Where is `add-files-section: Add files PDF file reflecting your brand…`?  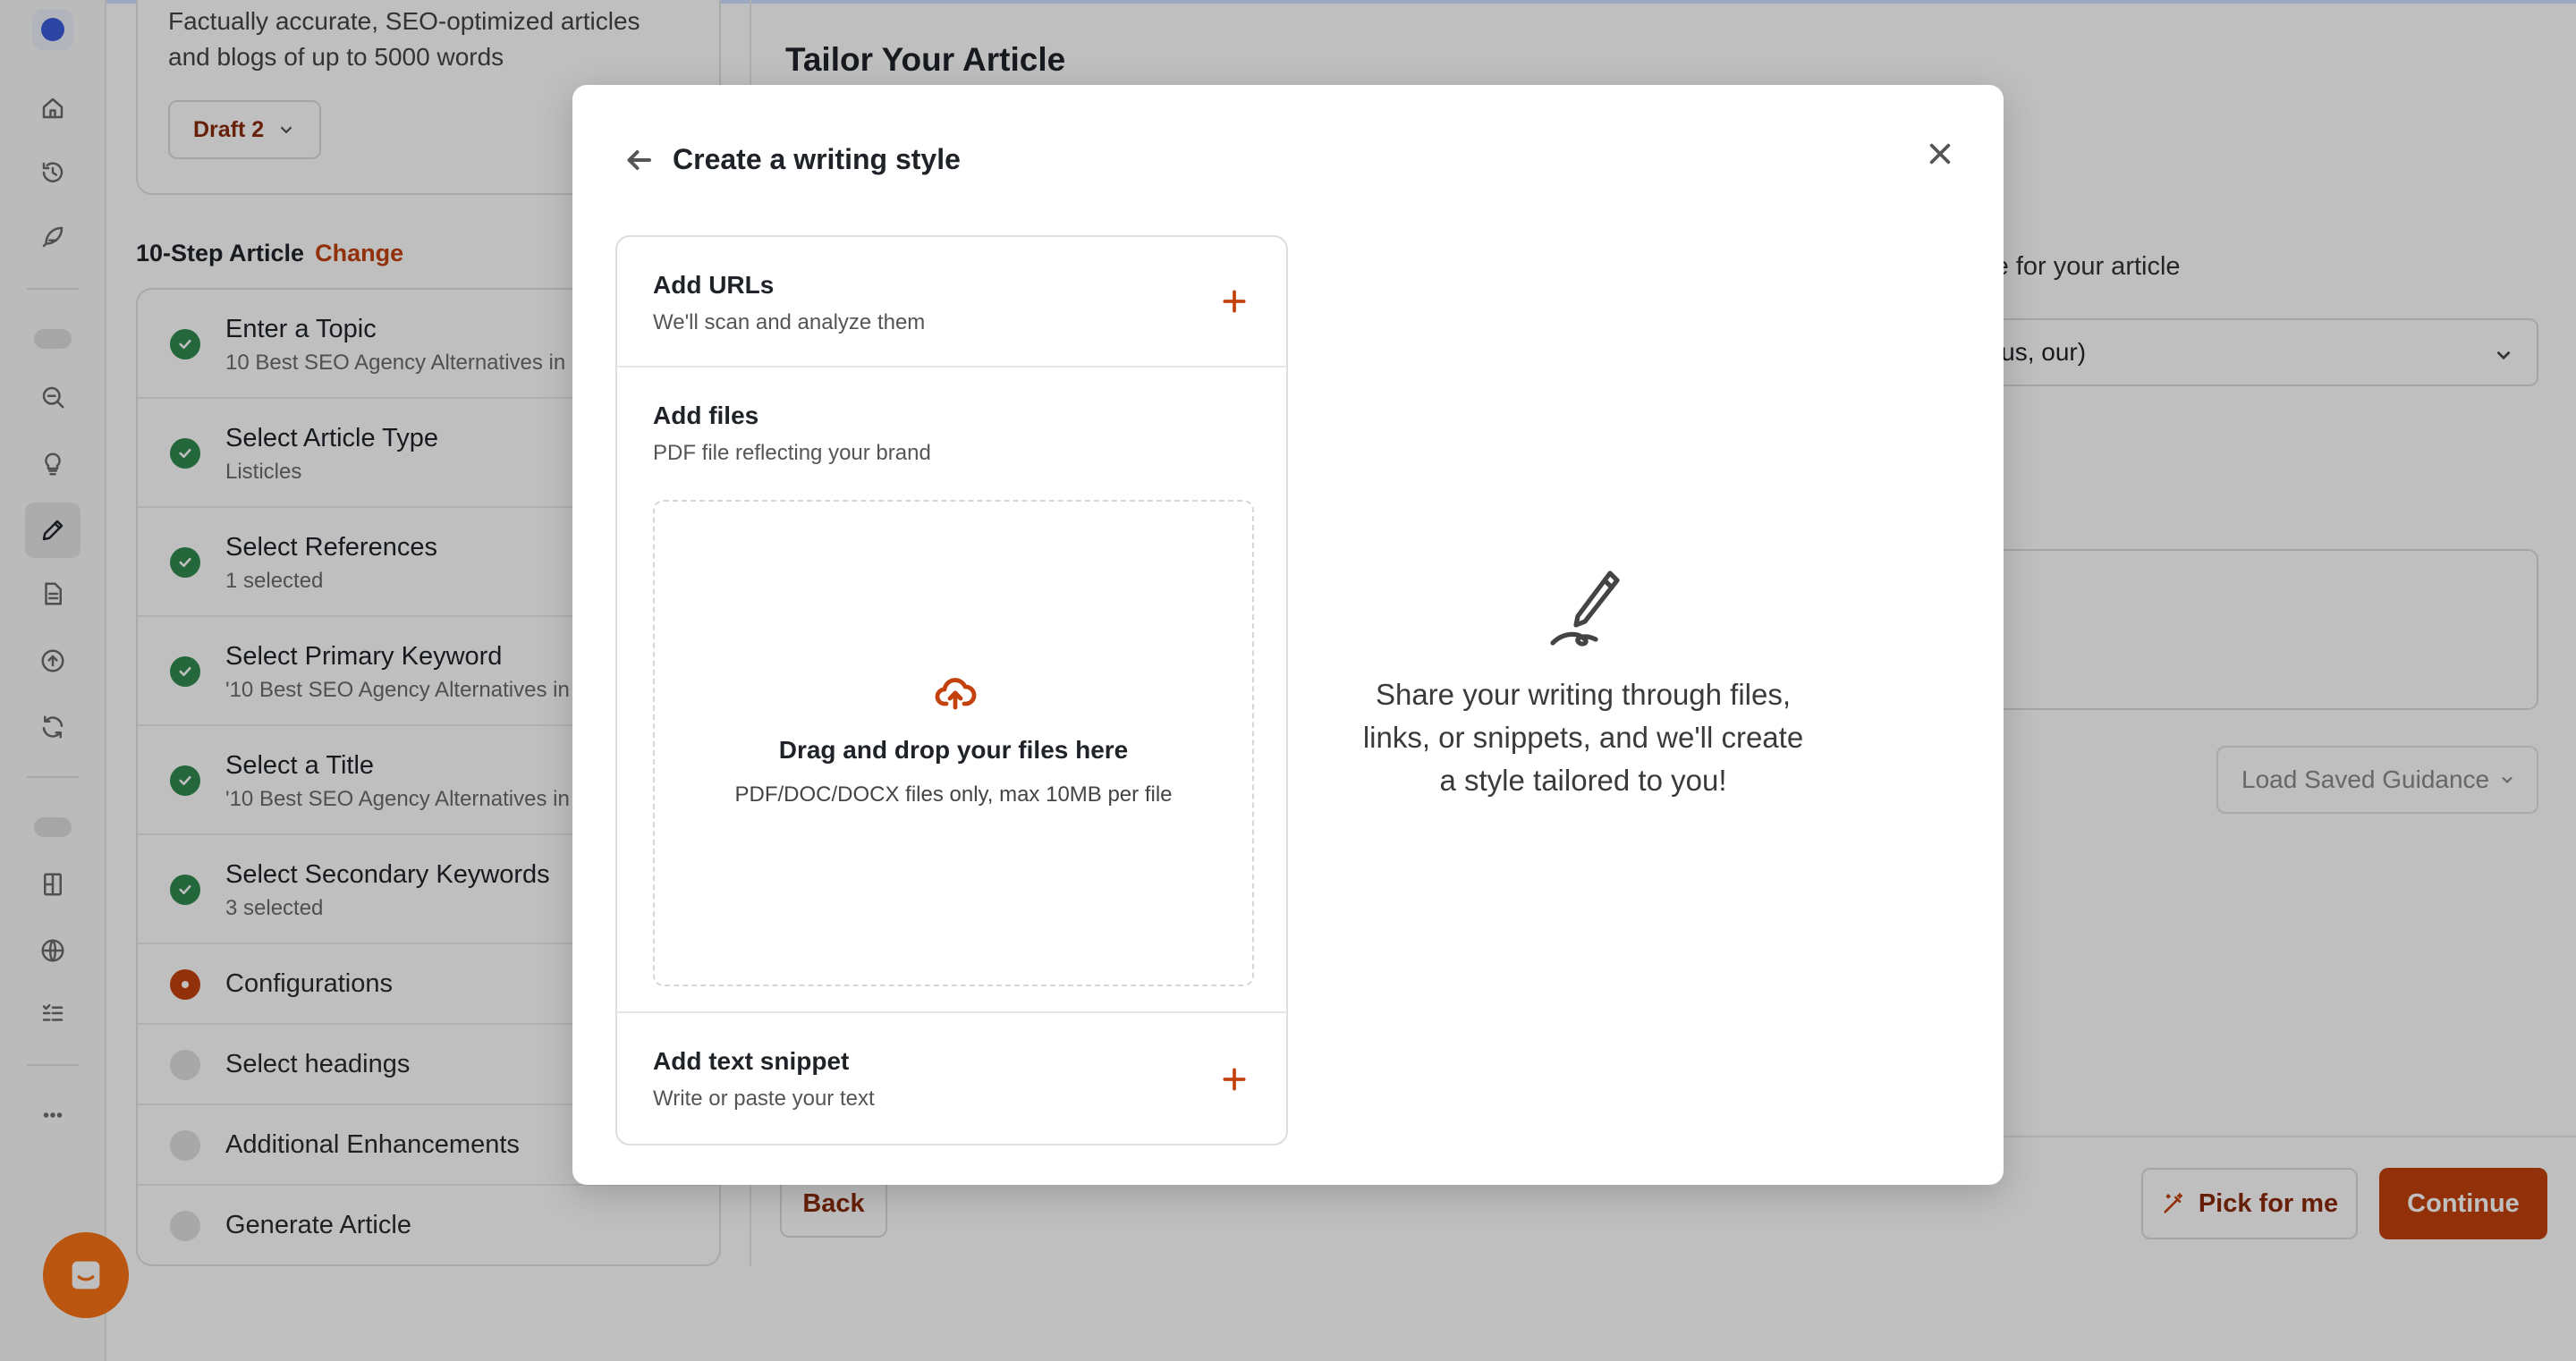
add-files-section: Add files PDF file reflecting your brand… is located at coordinates (951, 690).